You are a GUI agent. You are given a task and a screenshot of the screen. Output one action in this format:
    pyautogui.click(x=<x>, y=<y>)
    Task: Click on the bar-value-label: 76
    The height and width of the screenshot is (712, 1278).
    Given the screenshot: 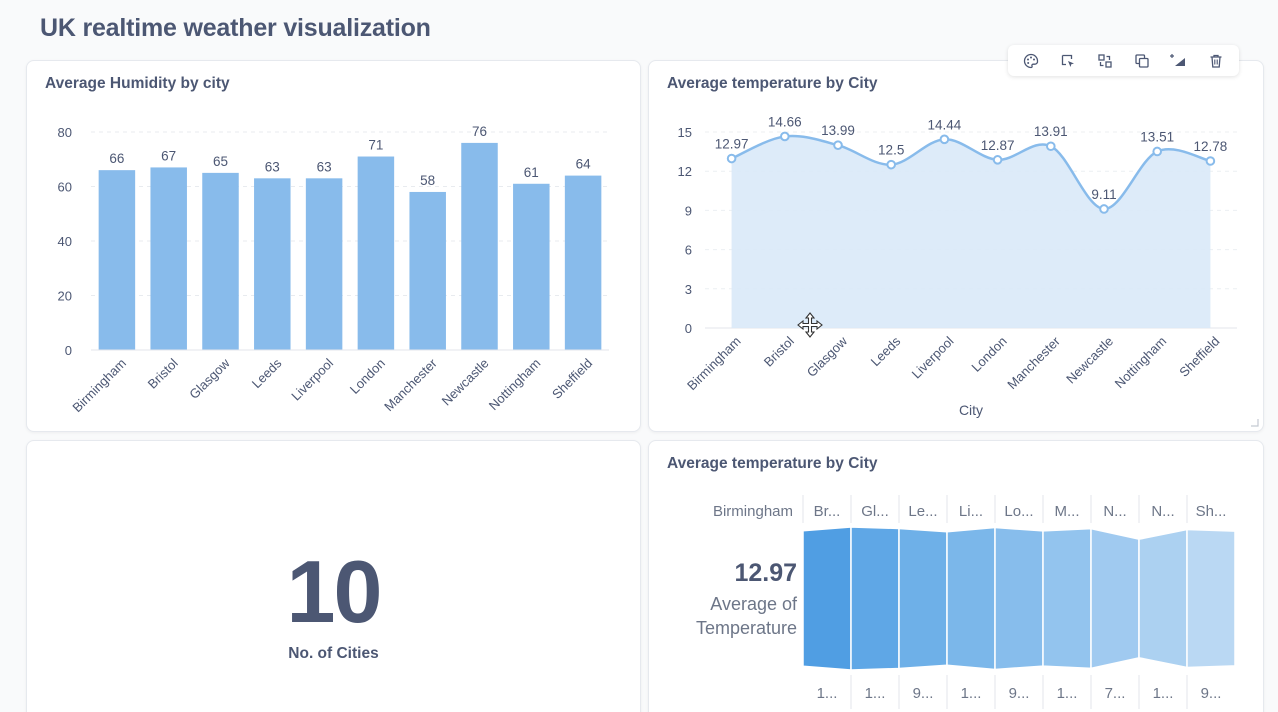 What is the action you would take?
    pyautogui.click(x=479, y=131)
    